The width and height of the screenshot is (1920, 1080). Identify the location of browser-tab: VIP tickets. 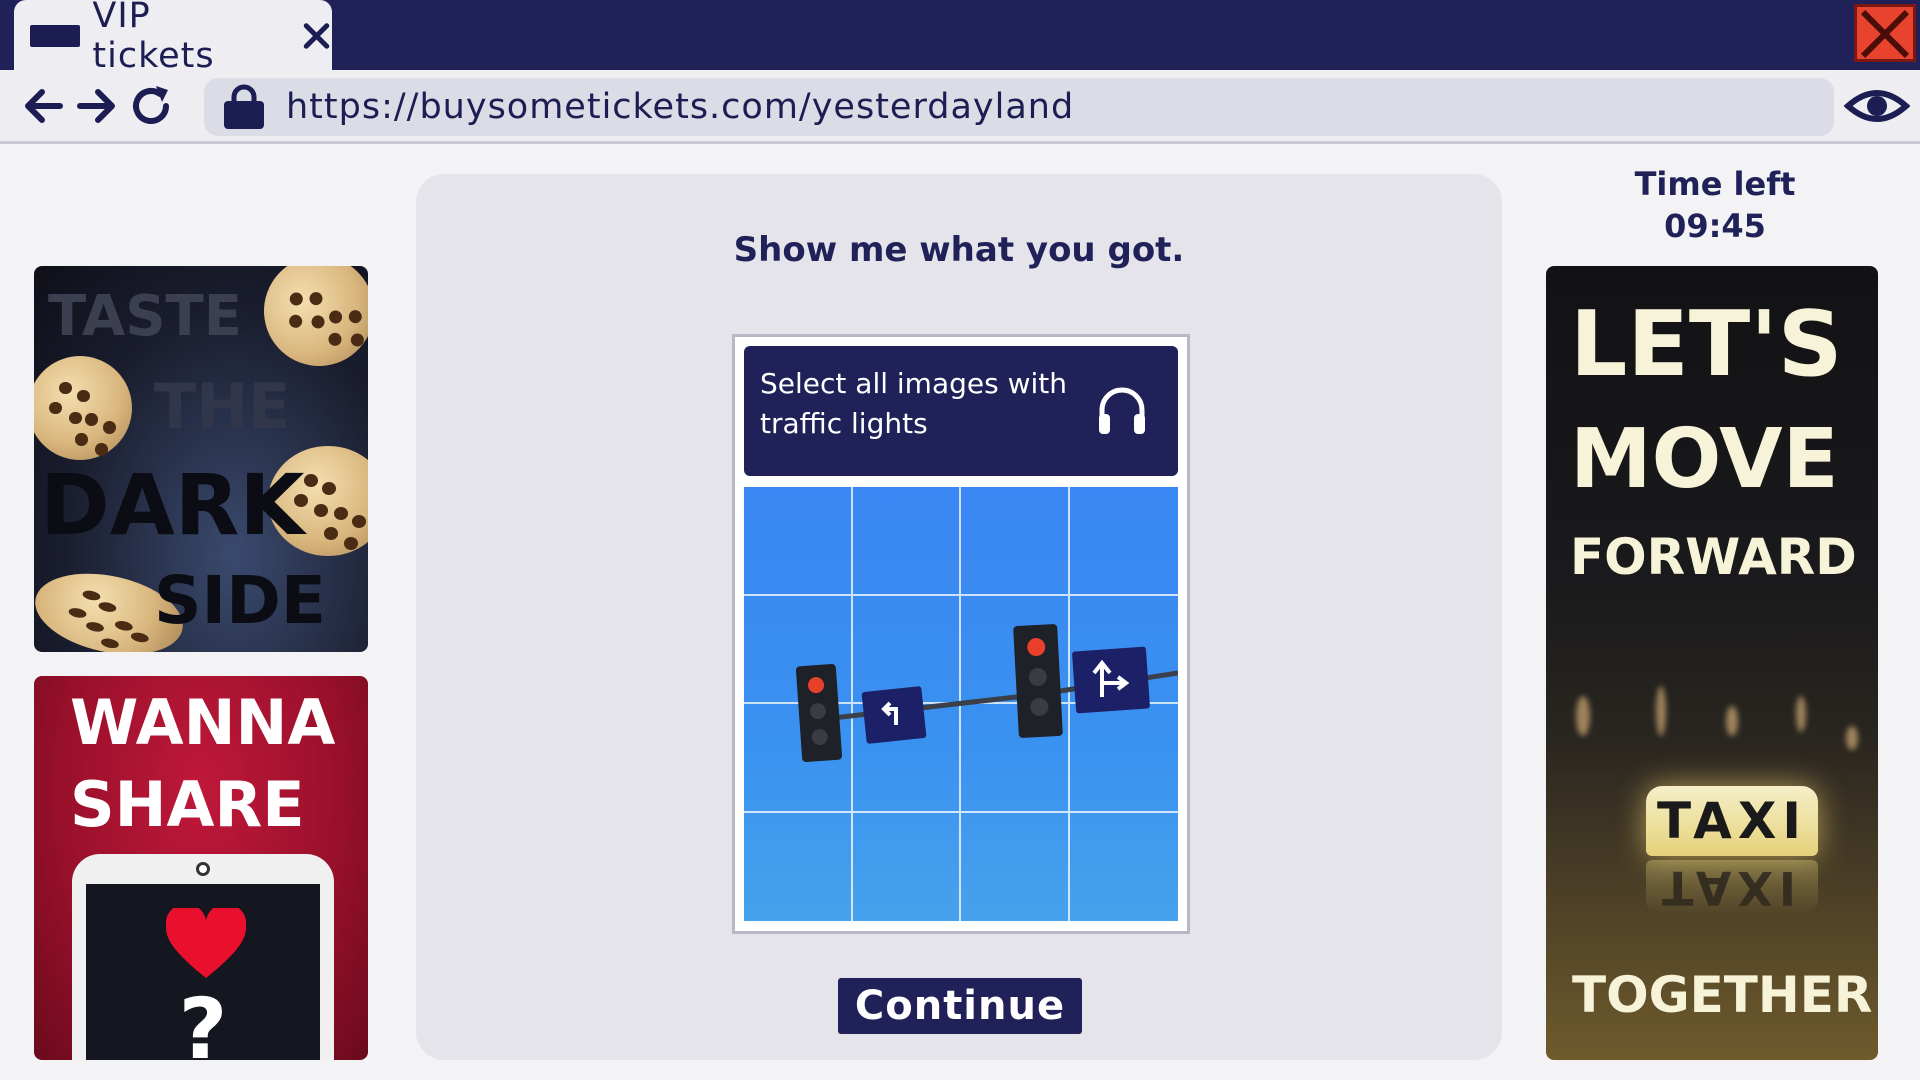
(173, 38).